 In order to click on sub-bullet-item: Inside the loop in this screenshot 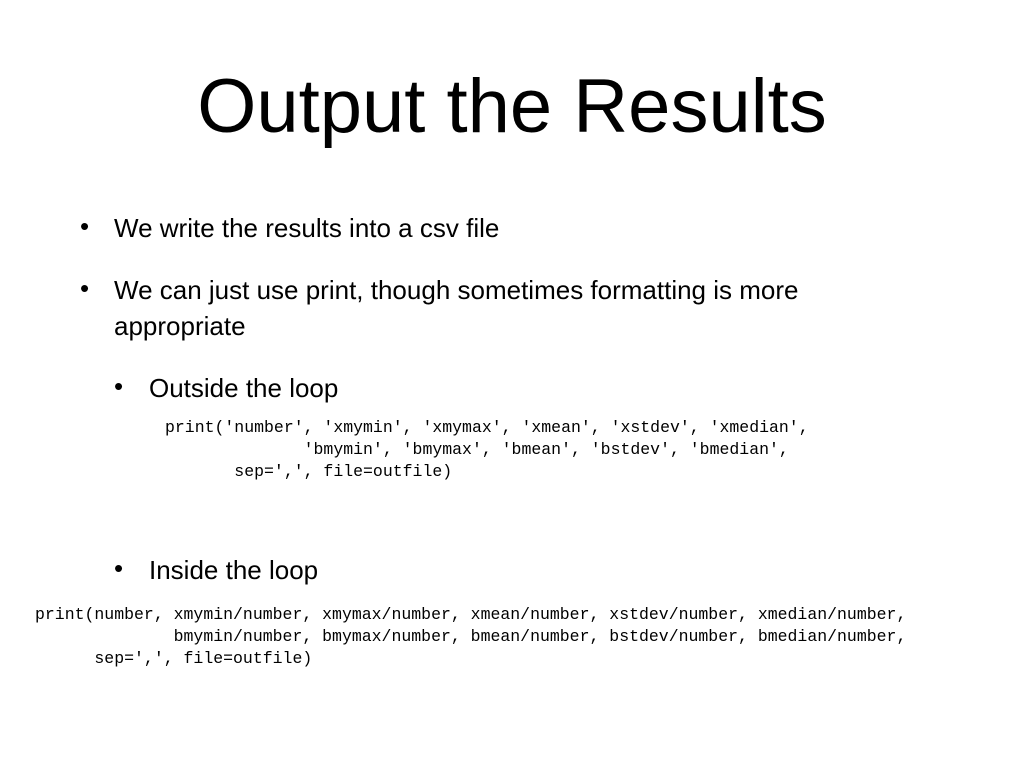, I will do `click(234, 570)`.